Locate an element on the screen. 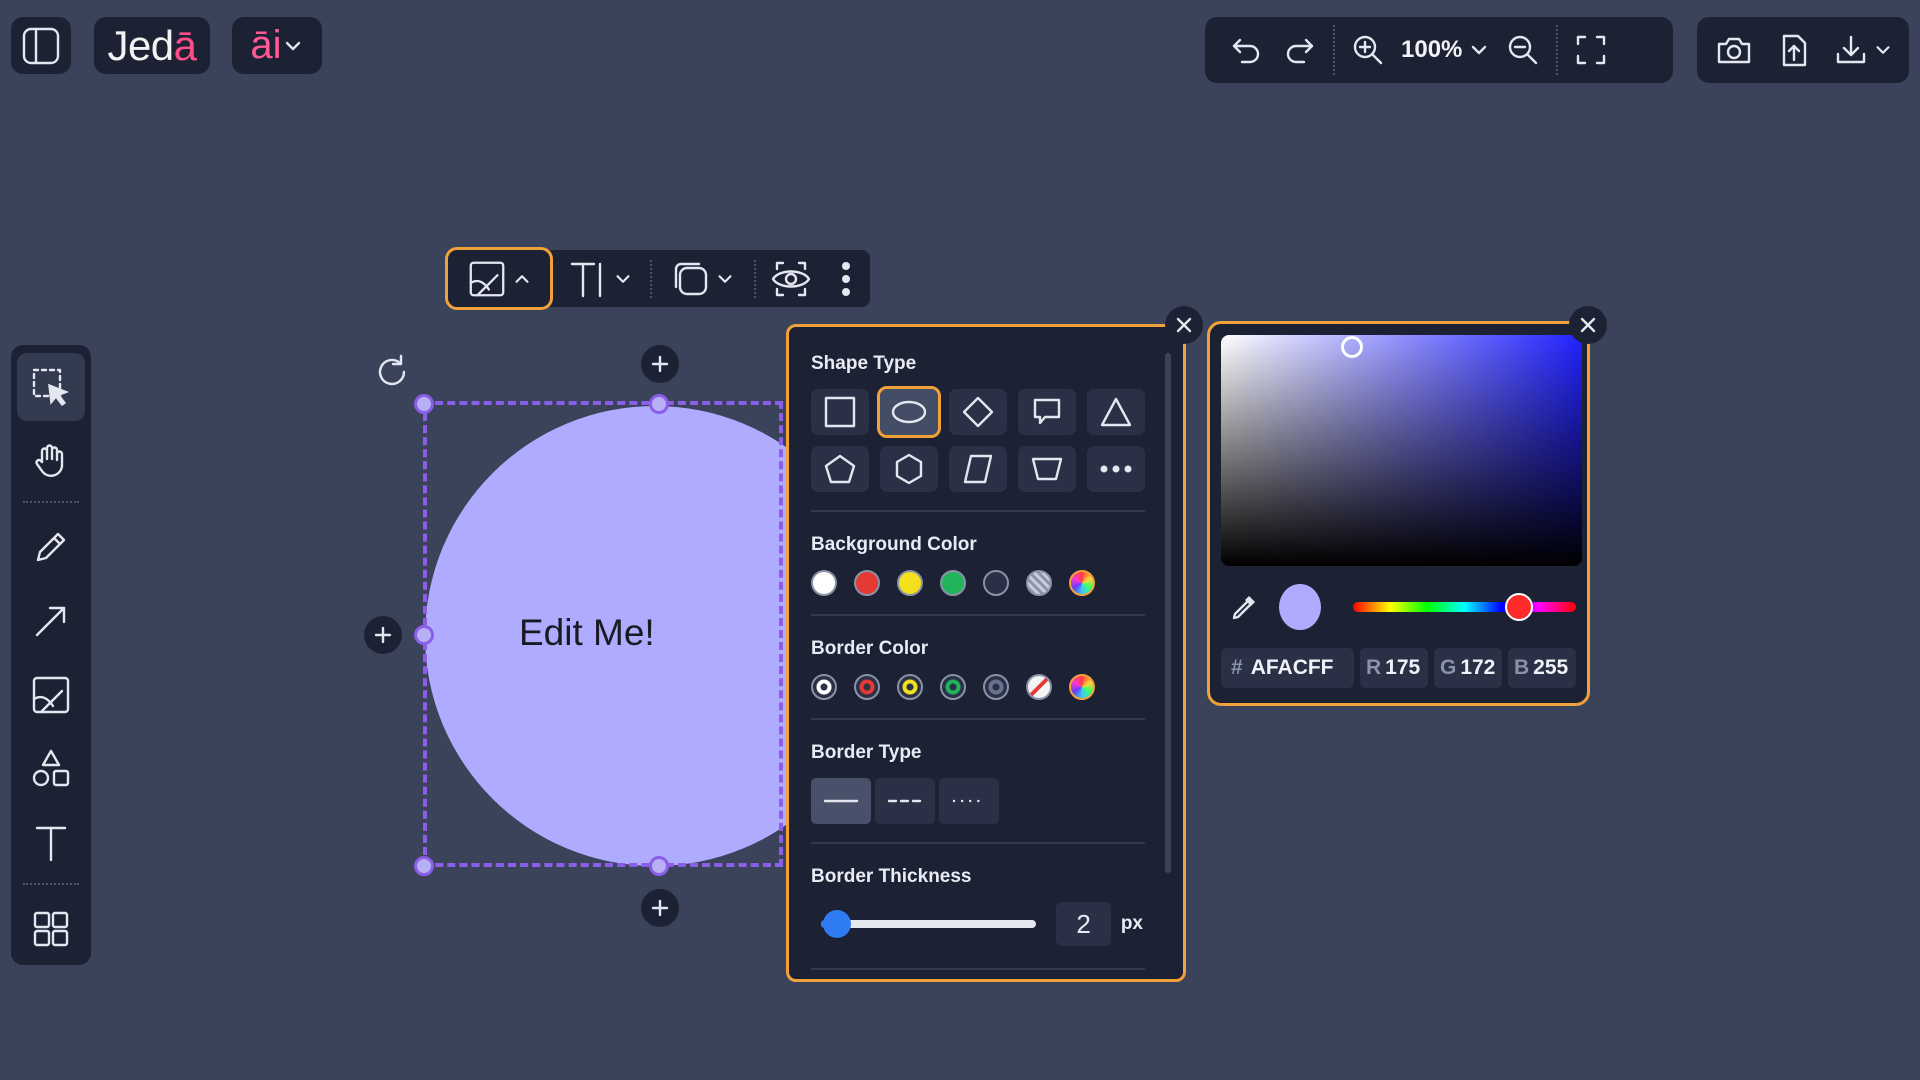 Image resolution: width=1920 pixels, height=1080 pixels. border-swatch-green is located at coordinates (953, 687).